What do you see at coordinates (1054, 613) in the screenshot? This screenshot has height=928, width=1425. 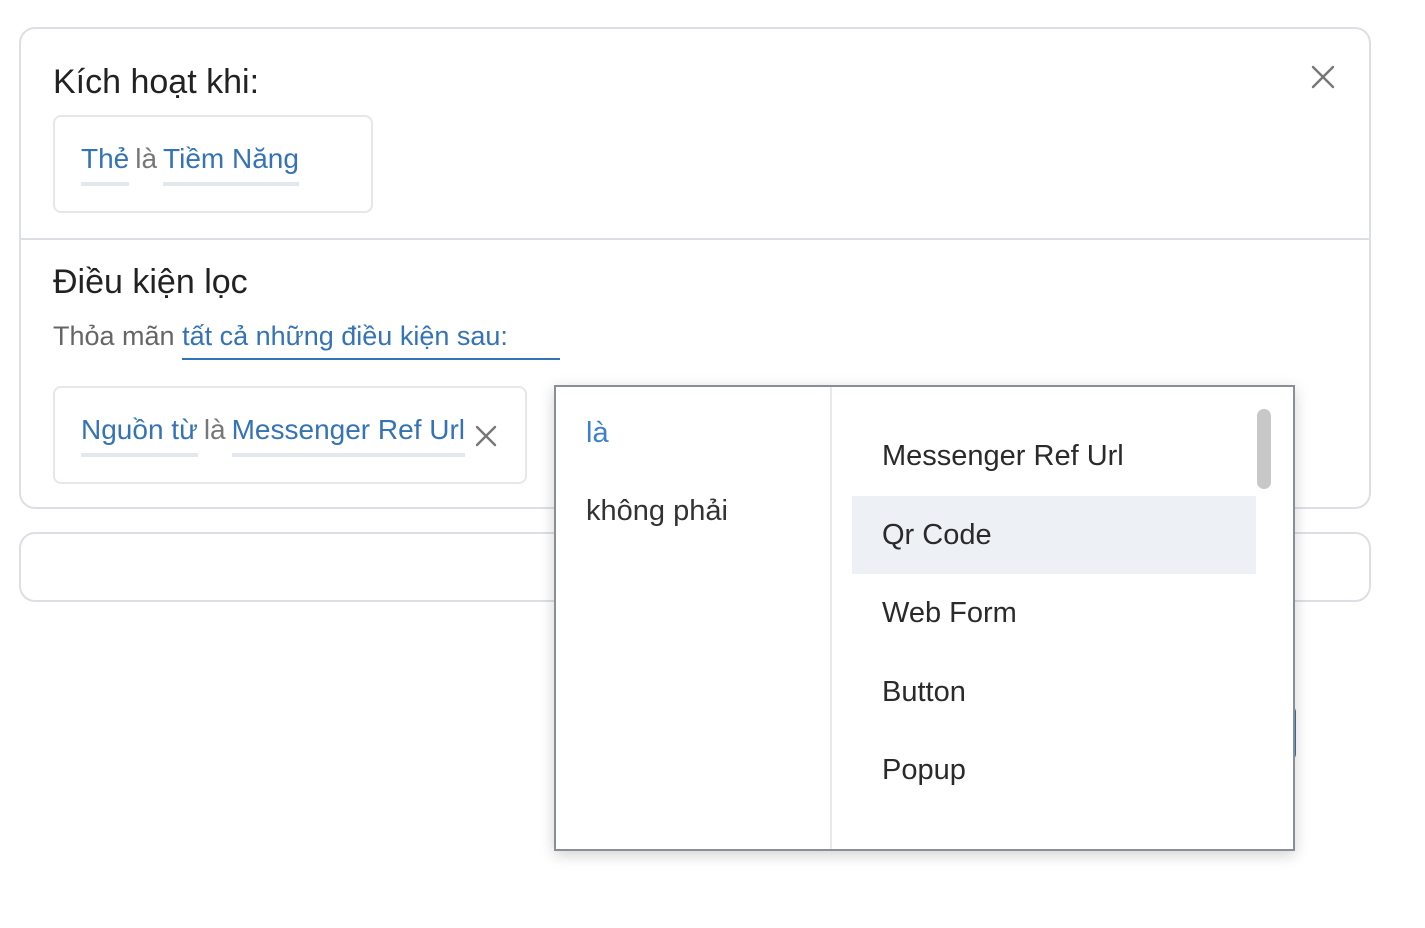 I see `value-option: Web Form` at bounding box center [1054, 613].